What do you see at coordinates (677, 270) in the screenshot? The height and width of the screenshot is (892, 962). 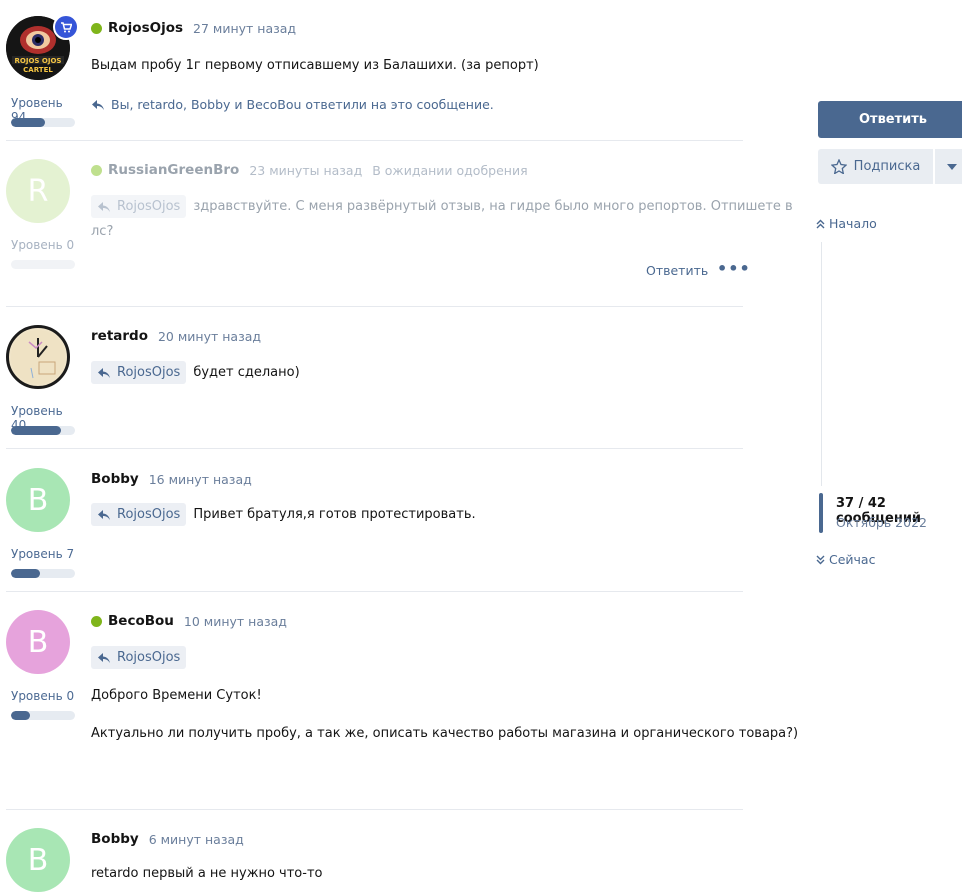 I see `reply-button: Ответить` at bounding box center [677, 270].